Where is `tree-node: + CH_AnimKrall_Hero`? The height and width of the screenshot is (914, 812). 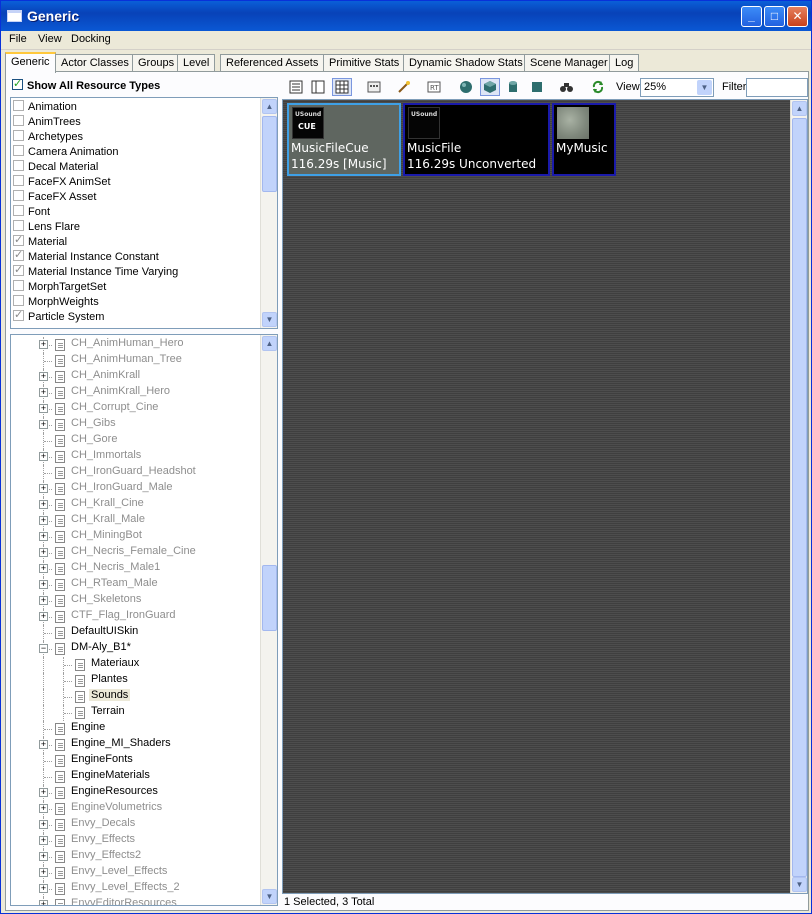 tree-node: + CH_AnimKrall_Hero is located at coordinates (136, 393).